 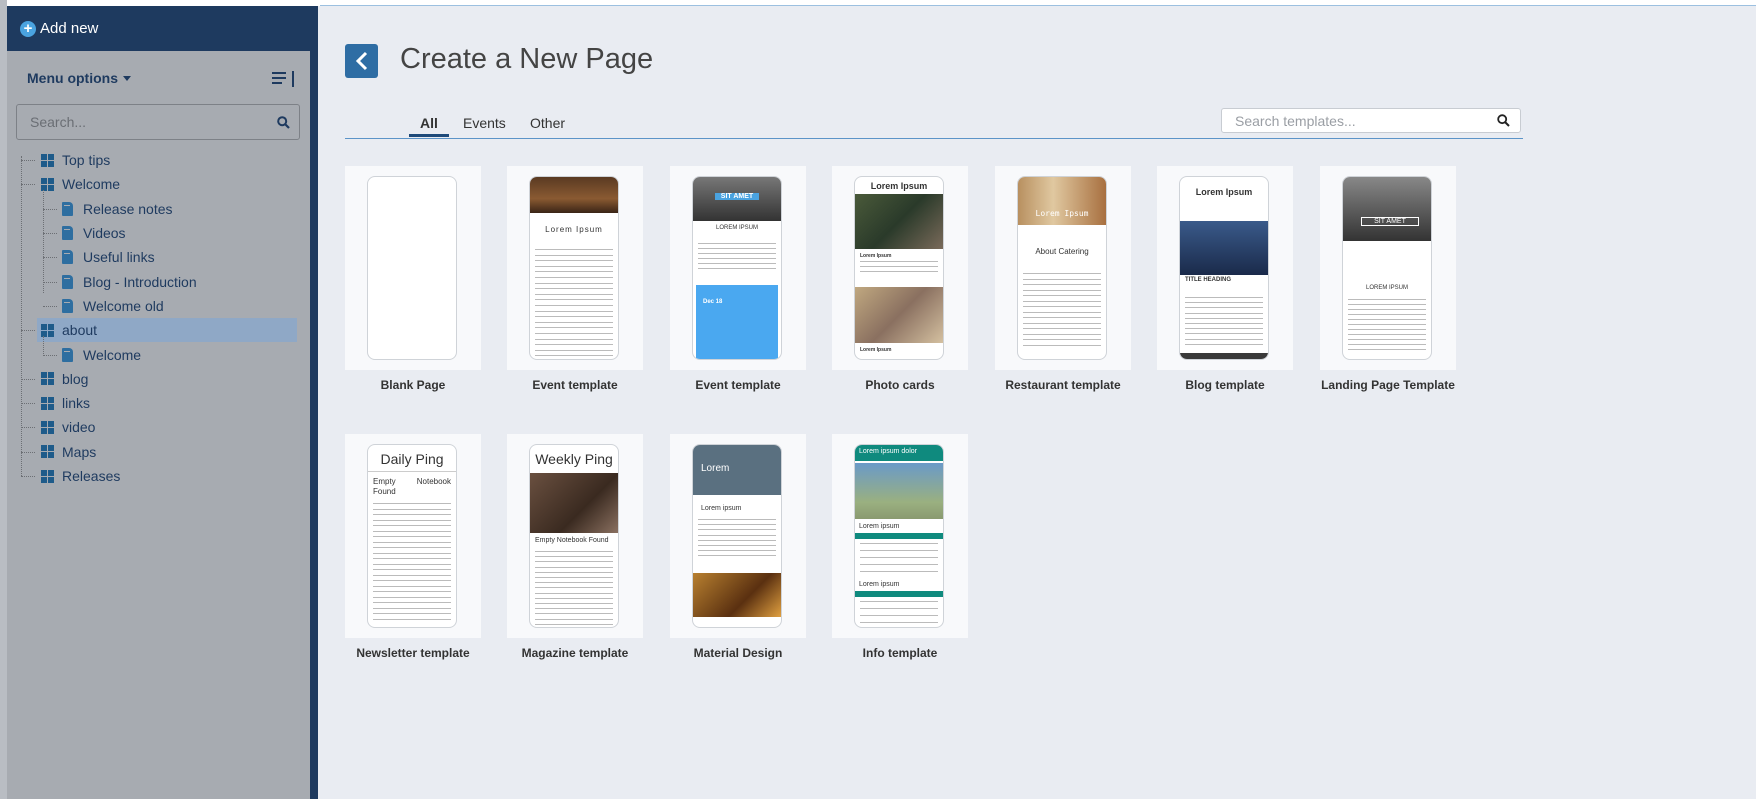 I want to click on preview-text: Lorem ipsum, so click(x=879, y=584).